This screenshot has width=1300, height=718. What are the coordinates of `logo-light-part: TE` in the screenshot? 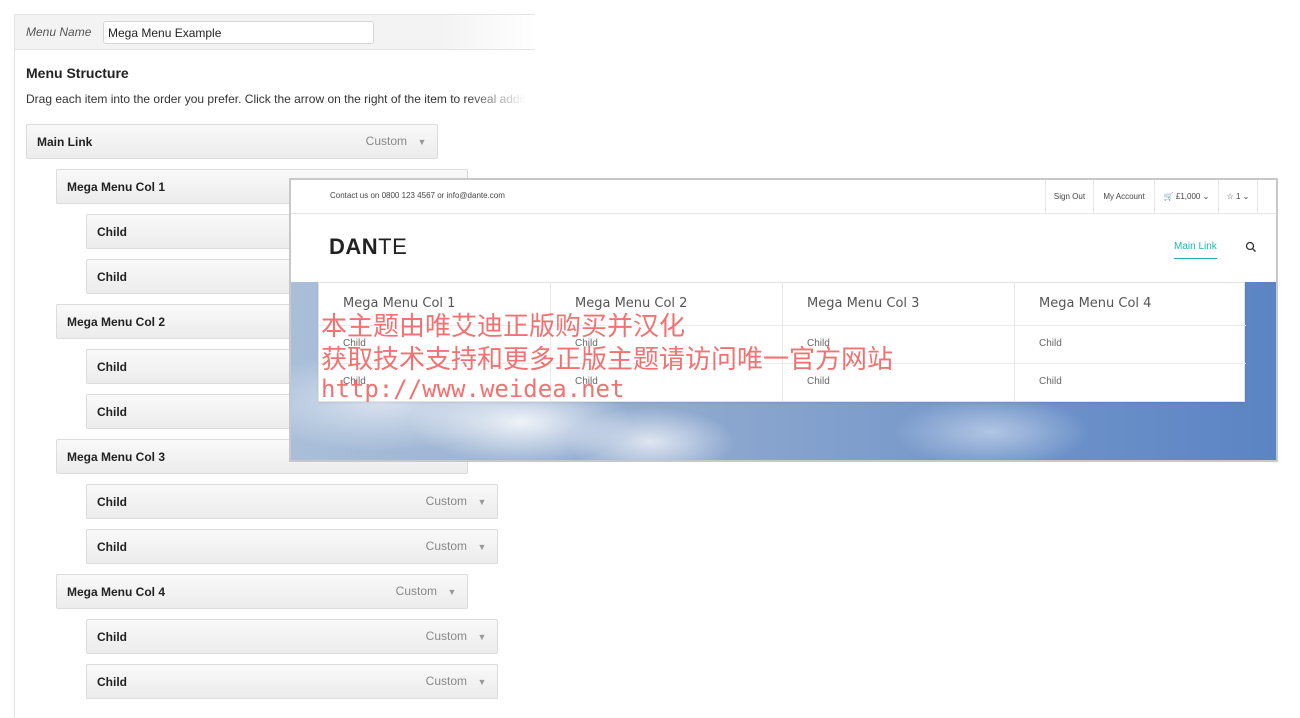 It's located at (393, 246).